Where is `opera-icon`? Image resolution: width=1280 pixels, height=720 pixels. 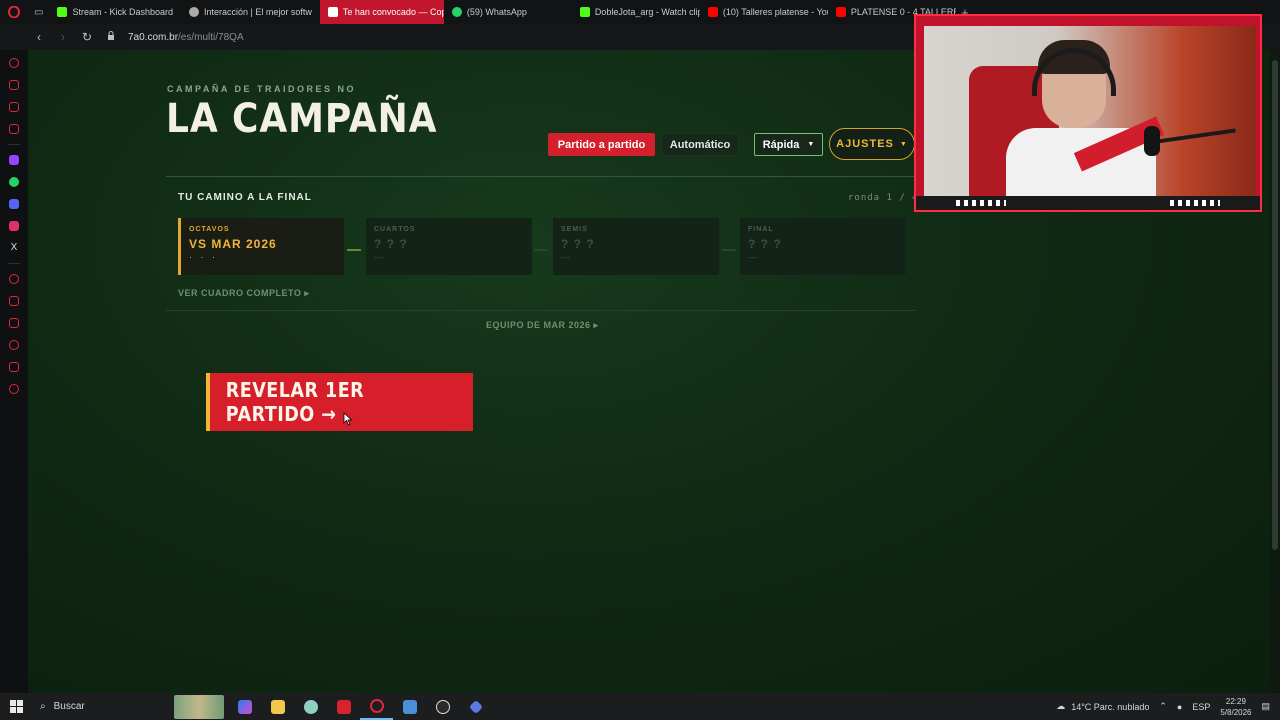
opera-icon is located at coordinates (14, 12).